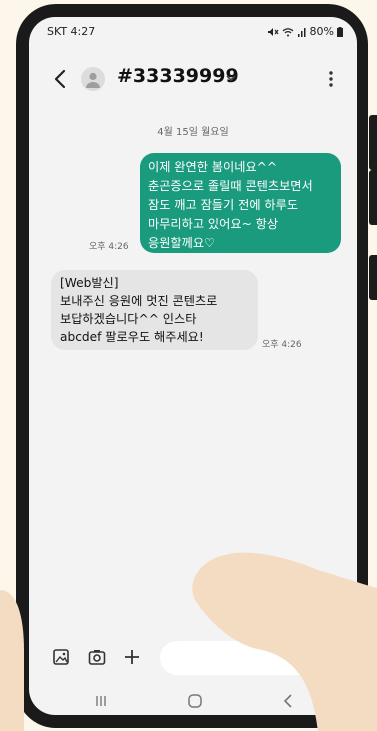 The width and height of the screenshot is (377, 731). I want to click on right-hand-thumb, so click(284, 641).